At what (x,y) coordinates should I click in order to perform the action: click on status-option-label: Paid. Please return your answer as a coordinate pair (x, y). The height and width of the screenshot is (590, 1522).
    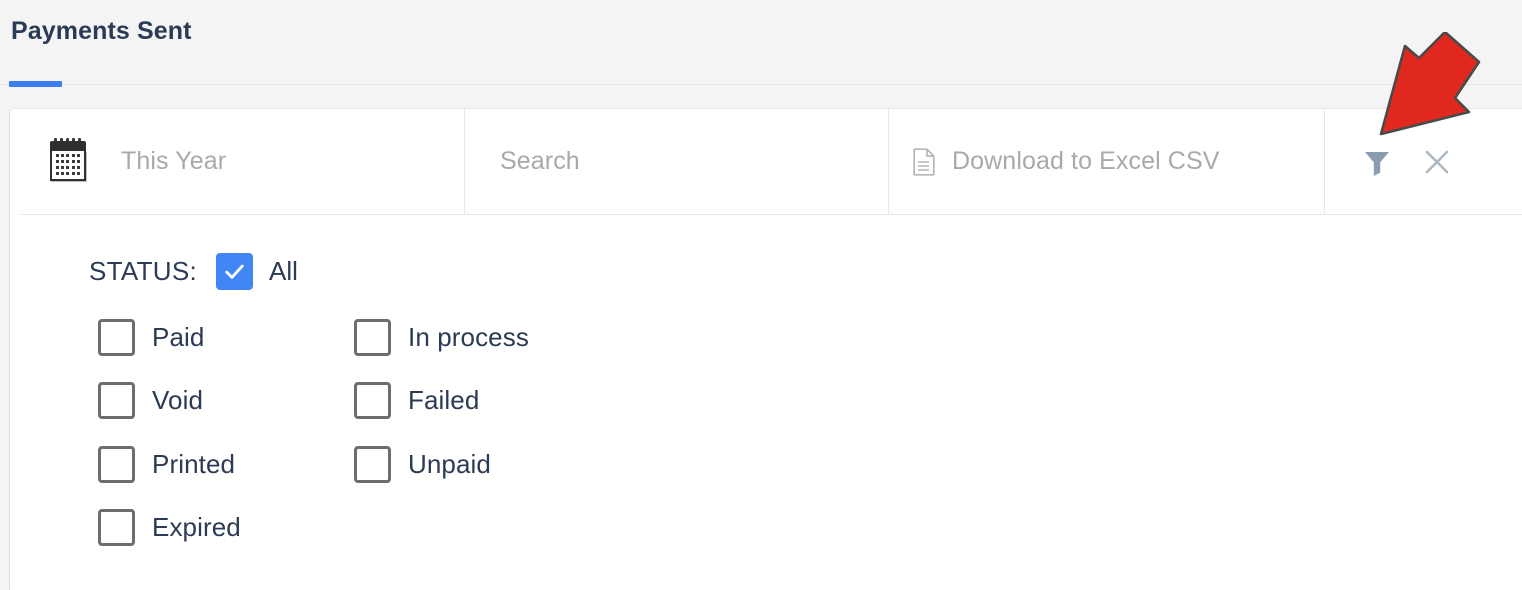
    Looking at the image, I should click on (178, 337).